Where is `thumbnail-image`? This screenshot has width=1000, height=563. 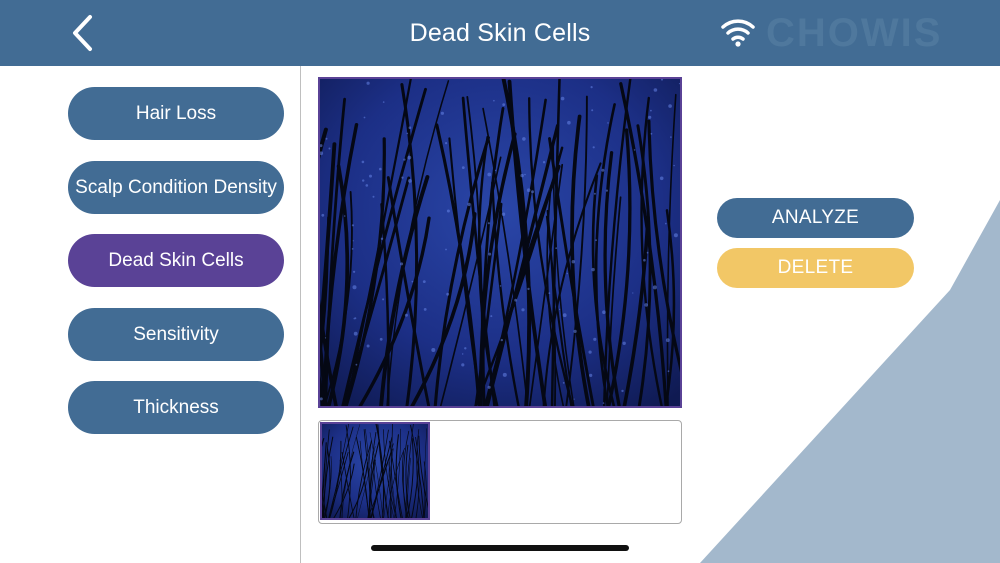 thumbnail-image is located at coordinates (375, 471).